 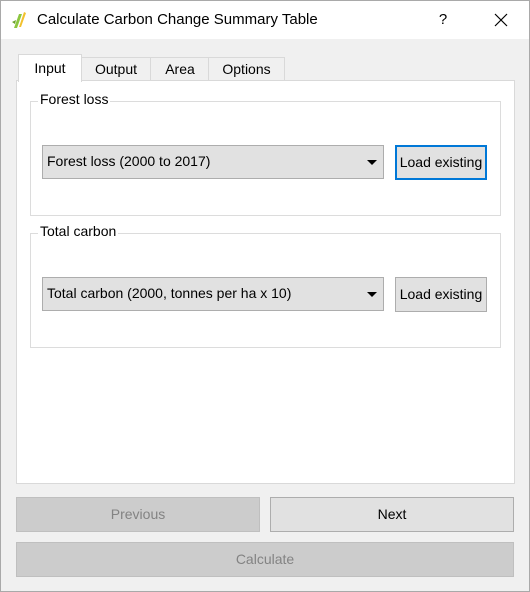 What do you see at coordinates (392, 514) in the screenshot?
I see `next-button: Next` at bounding box center [392, 514].